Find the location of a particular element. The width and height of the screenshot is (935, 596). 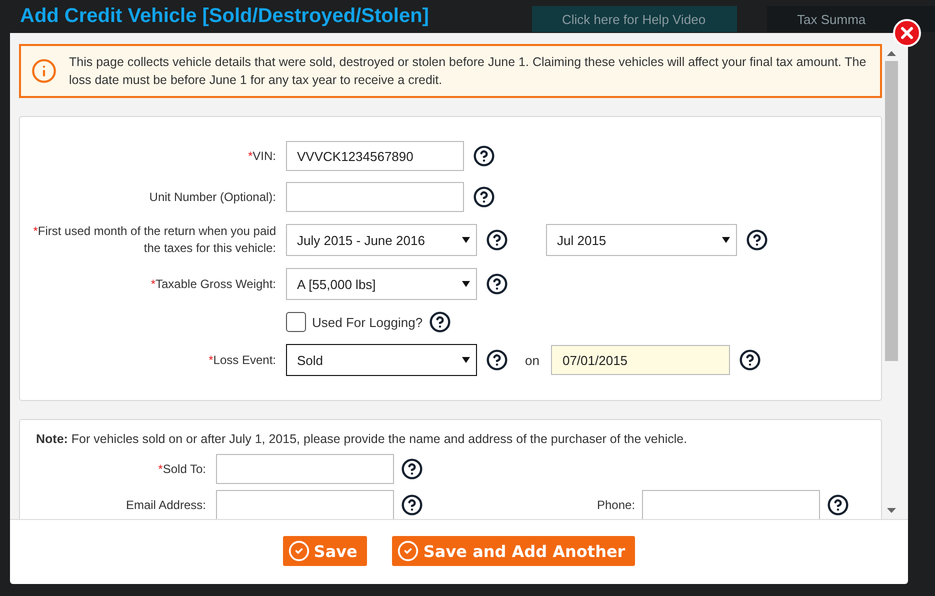

date-field: 07/01/2015 is located at coordinates (640, 360).